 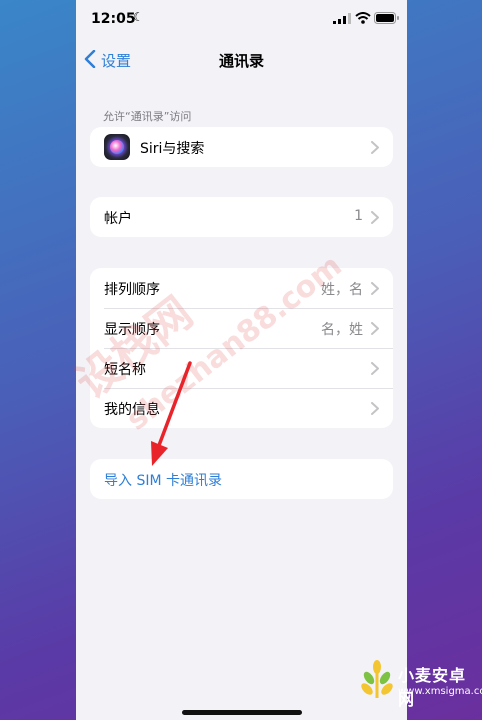 I want to click on display-order-value: 名，姓, so click(x=342, y=330).